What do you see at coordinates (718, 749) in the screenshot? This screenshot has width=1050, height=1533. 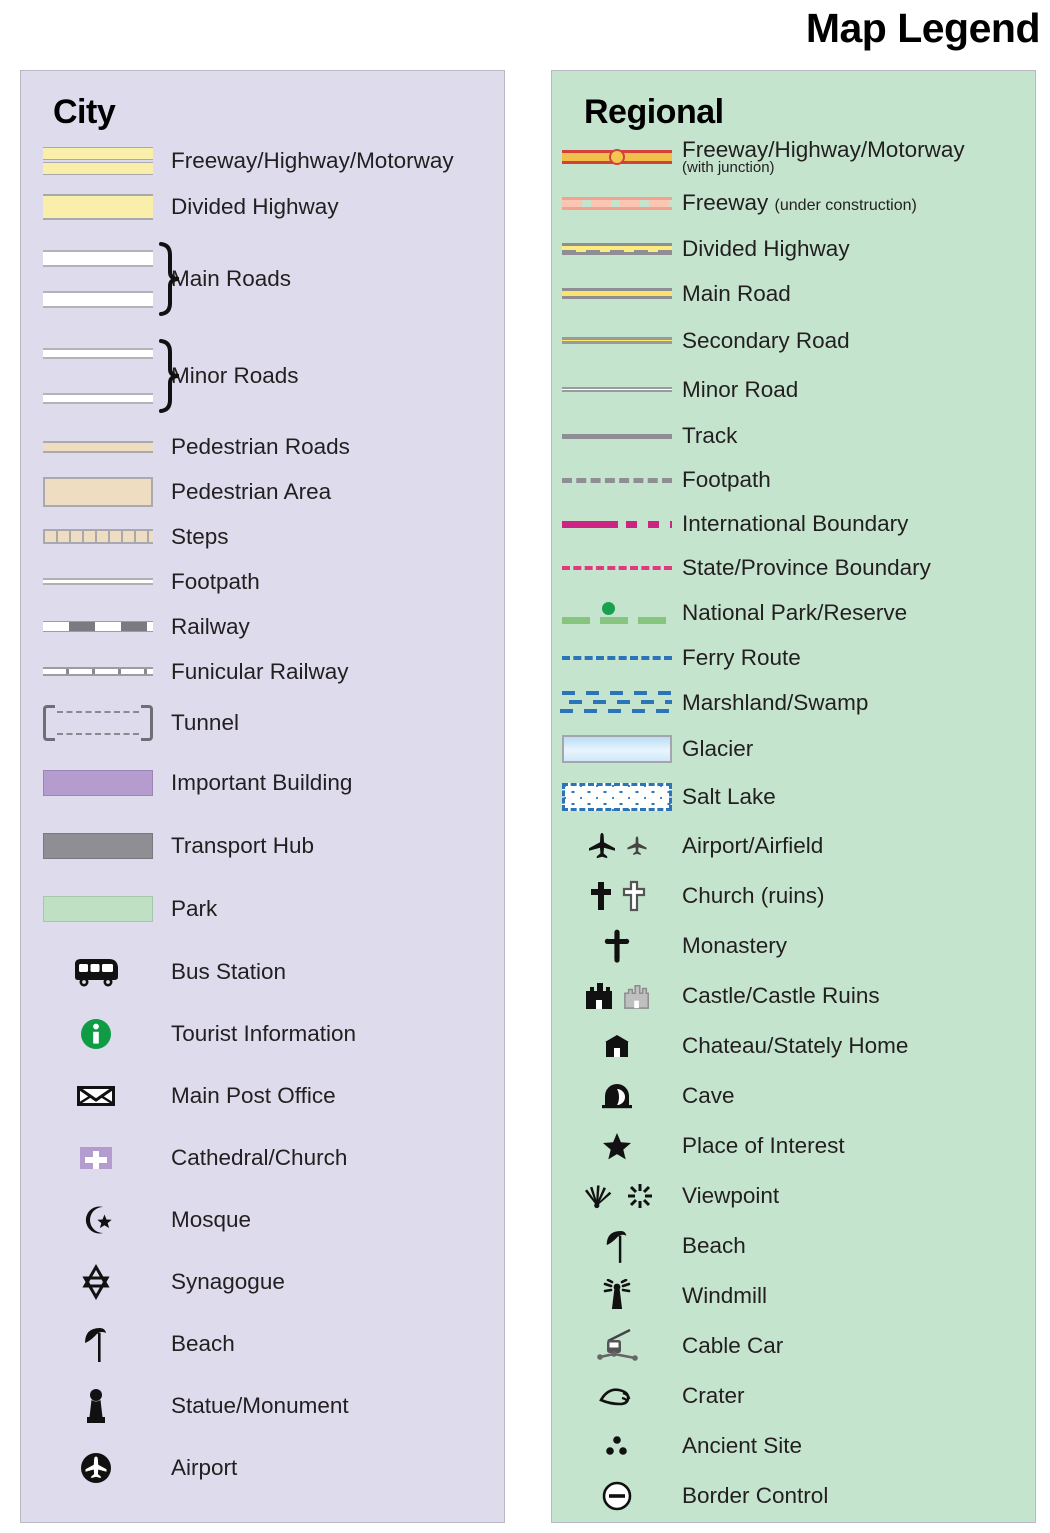 I see `legend-label: Glacier` at bounding box center [718, 749].